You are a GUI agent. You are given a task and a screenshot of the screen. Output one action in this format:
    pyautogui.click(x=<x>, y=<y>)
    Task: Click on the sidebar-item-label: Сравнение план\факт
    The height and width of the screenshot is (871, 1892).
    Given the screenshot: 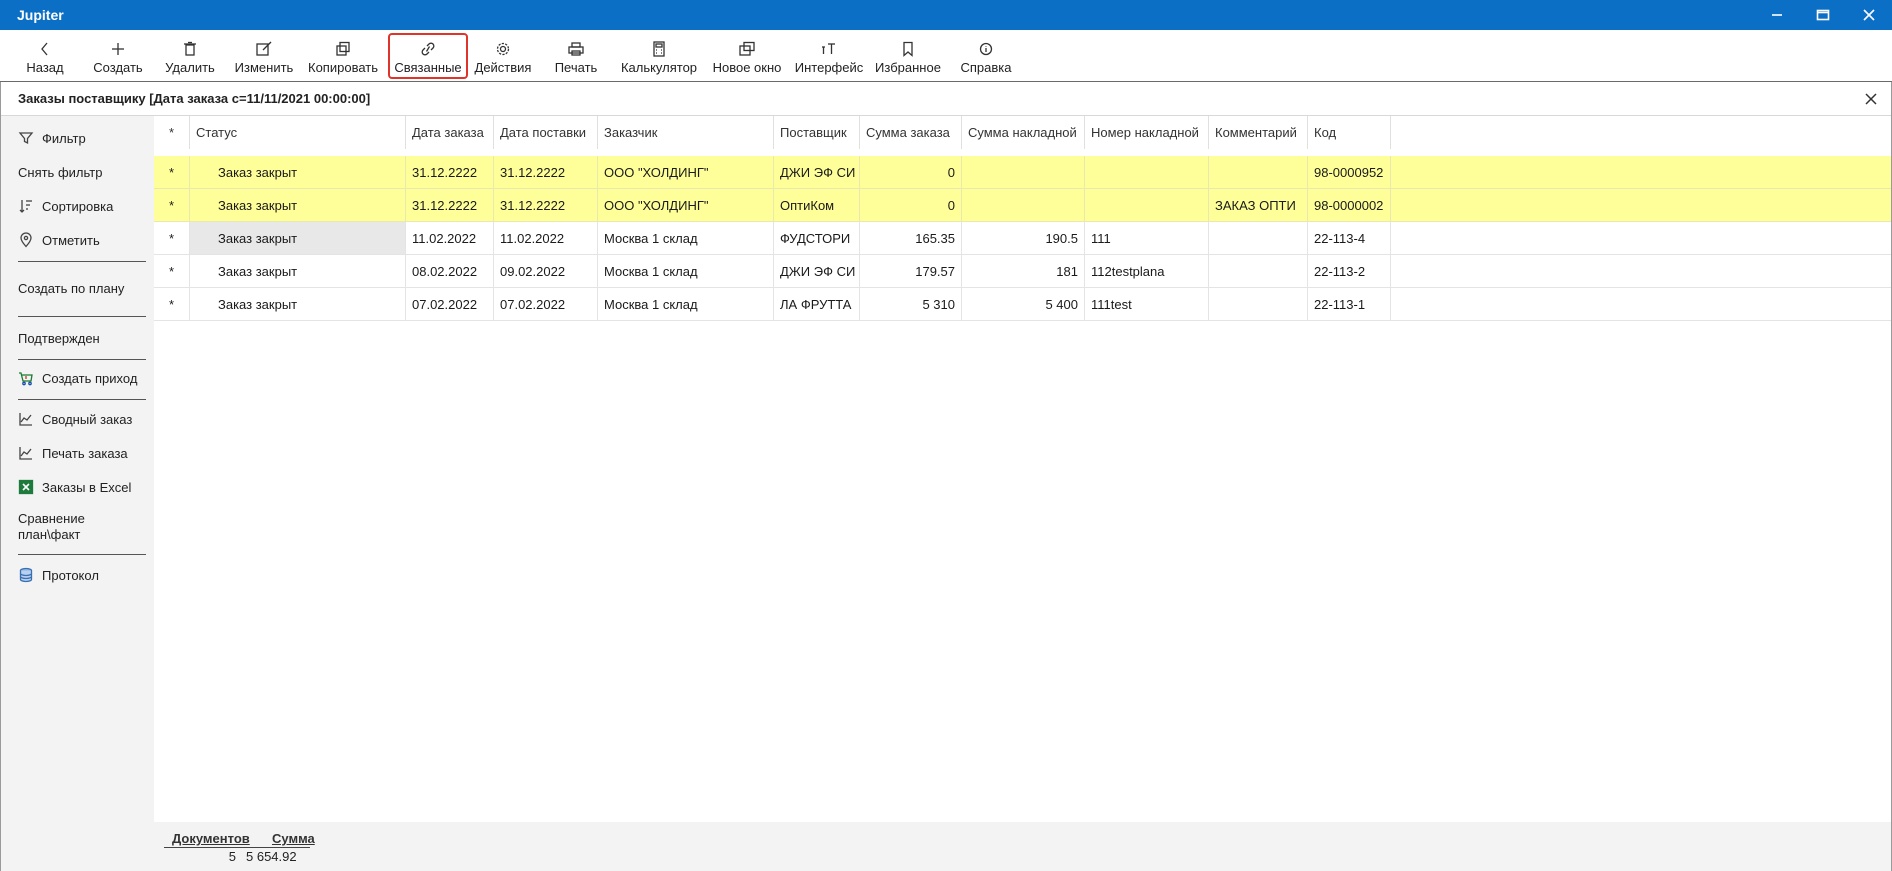 What is the action you would take?
    pyautogui.click(x=51, y=526)
    